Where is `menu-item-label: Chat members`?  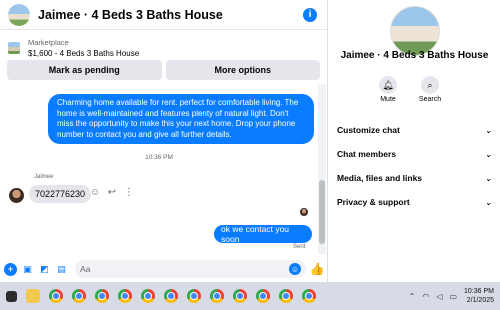 menu-item-label: Chat members is located at coordinates (367, 154).